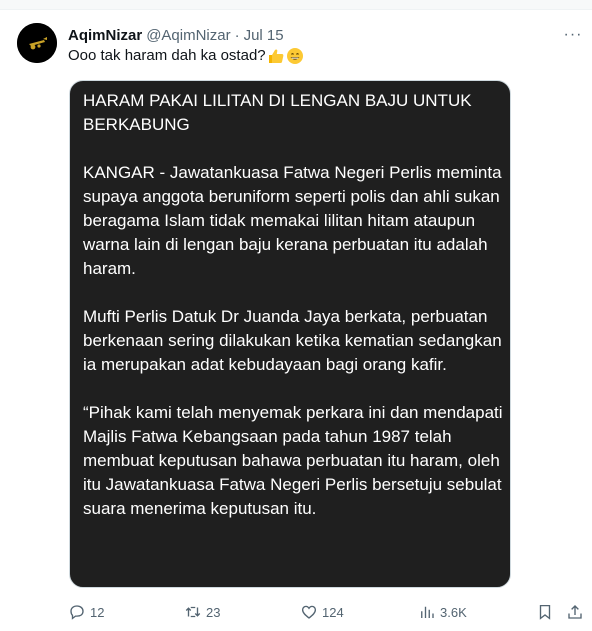  What do you see at coordinates (294, 56) in the screenshot?
I see `grinning-face-icon` at bounding box center [294, 56].